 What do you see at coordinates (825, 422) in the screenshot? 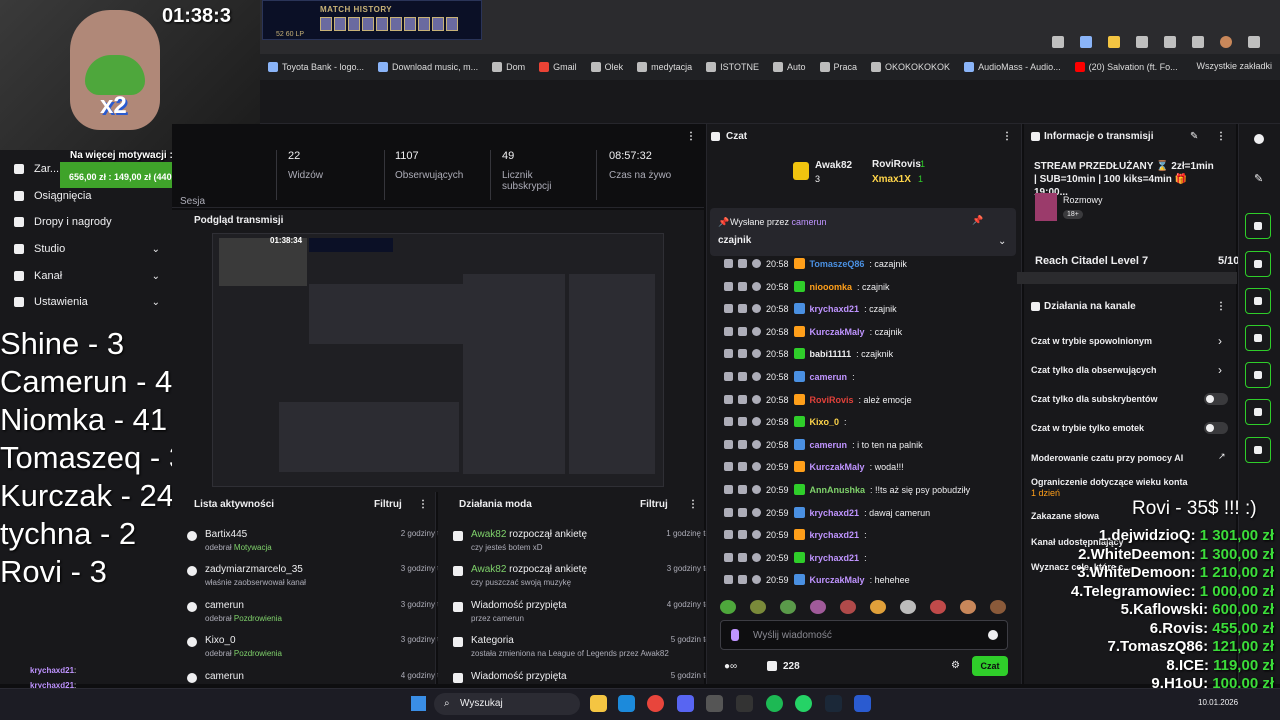
I see `chat-username: Kixo_0` at bounding box center [825, 422].